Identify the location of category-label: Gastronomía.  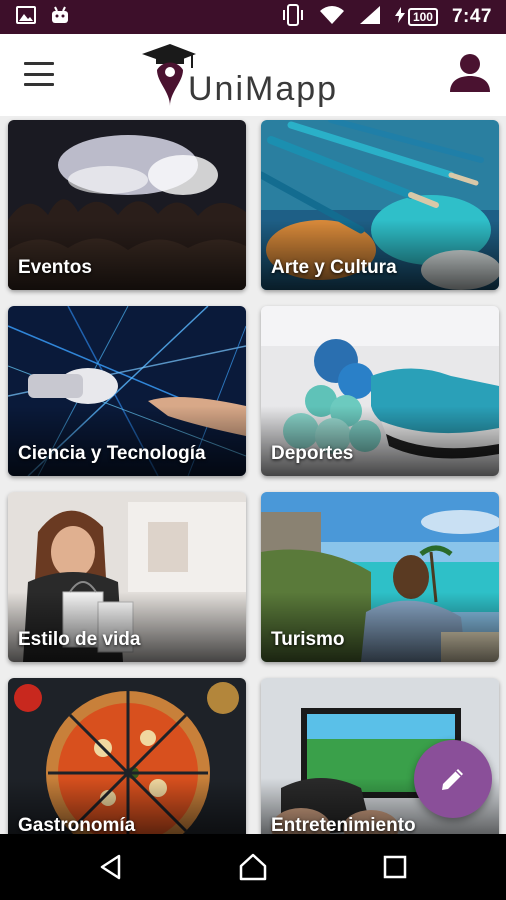
(77, 824).